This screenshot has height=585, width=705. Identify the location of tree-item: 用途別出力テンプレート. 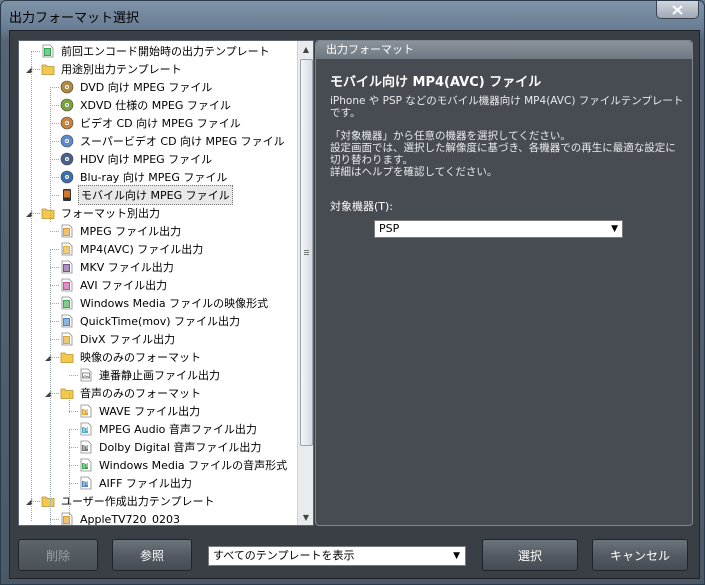
(112, 69).